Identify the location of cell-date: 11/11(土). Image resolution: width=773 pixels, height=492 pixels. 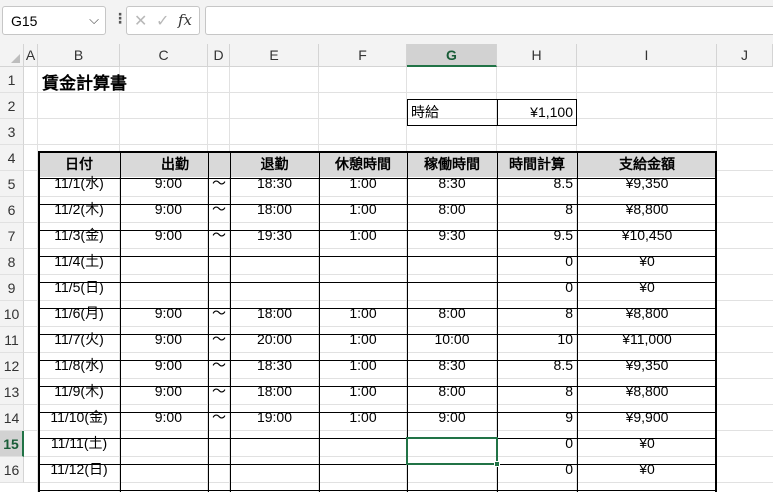
(79, 443).